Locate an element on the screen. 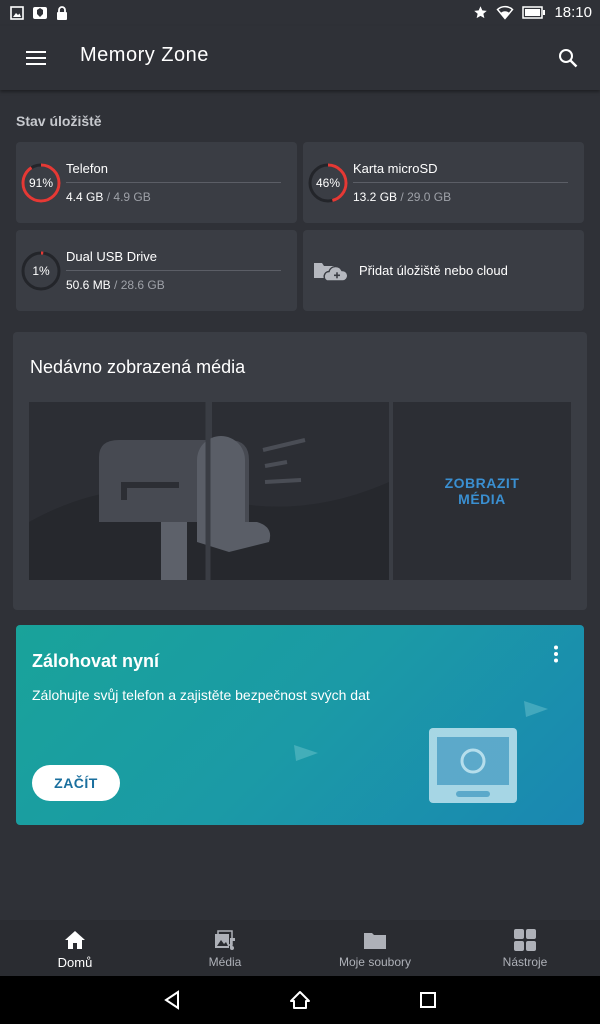  nav-home: Domů is located at coordinates (75, 948).